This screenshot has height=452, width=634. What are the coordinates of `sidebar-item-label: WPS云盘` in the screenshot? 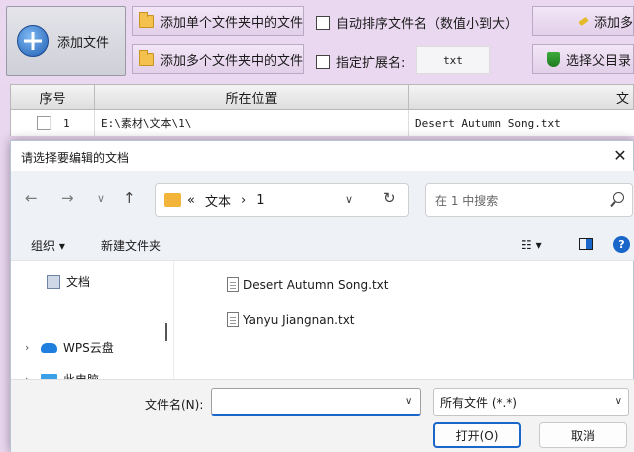 It's located at (88, 348).